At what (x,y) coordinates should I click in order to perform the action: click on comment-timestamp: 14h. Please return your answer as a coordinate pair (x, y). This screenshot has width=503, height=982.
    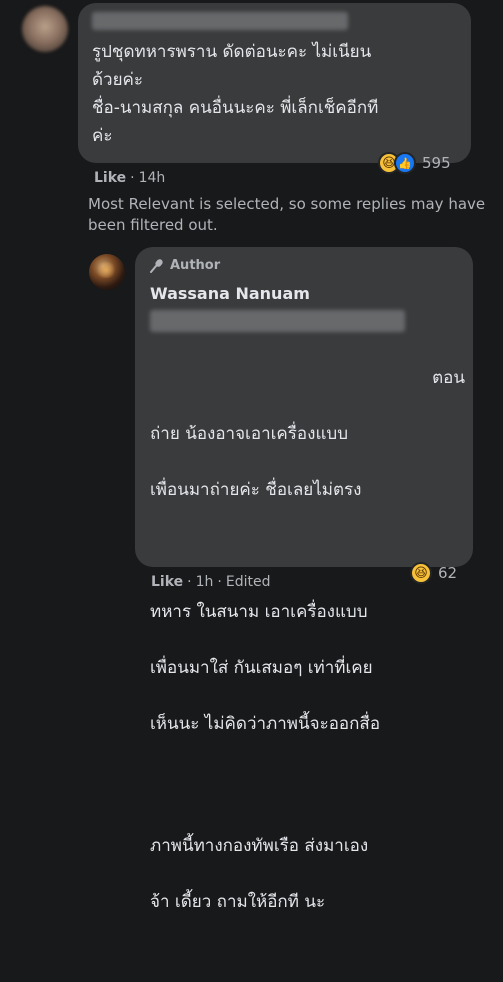
    Looking at the image, I should click on (152, 178).